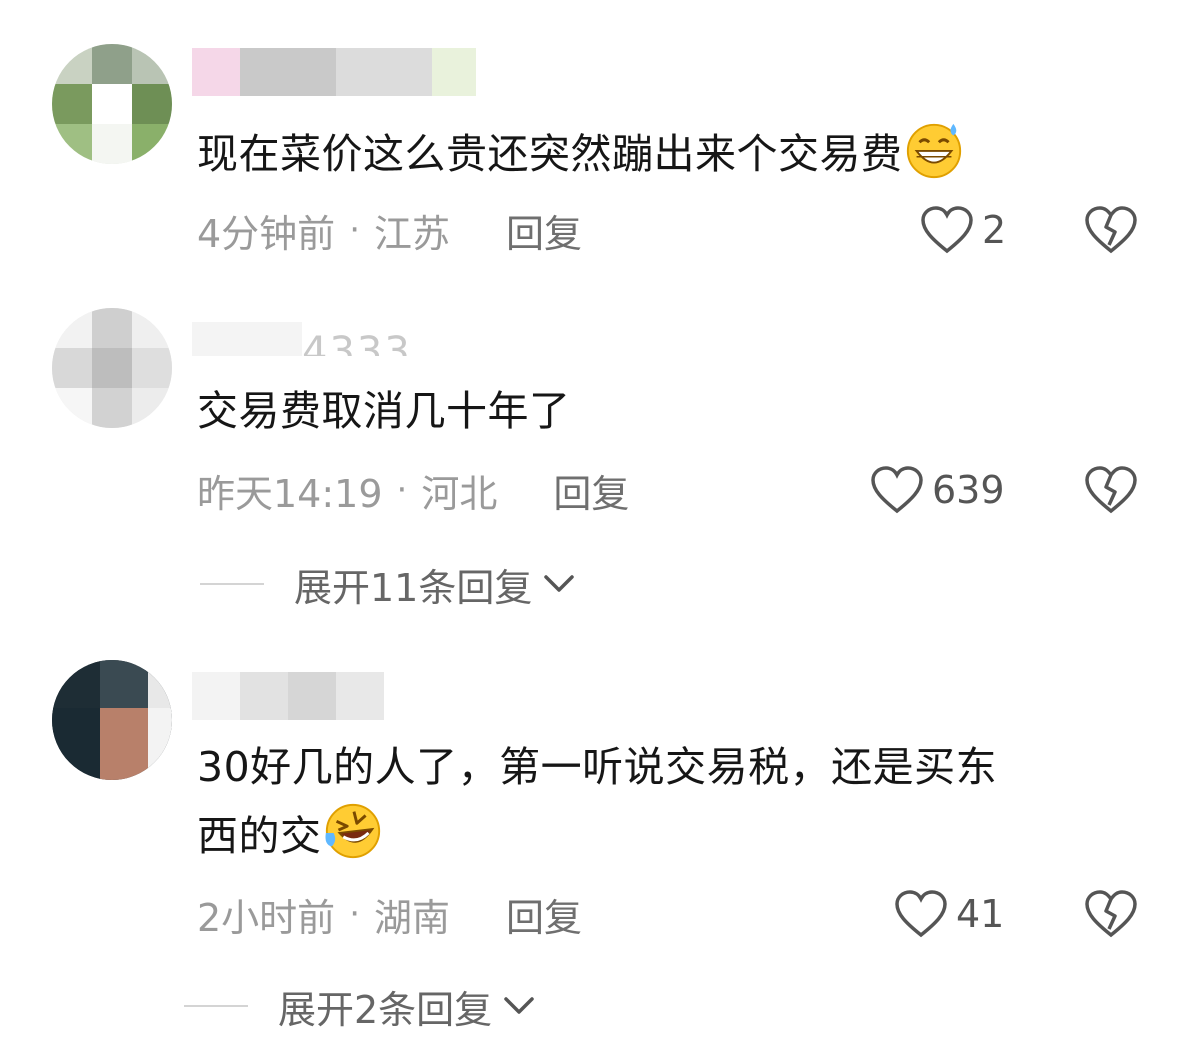  I want to click on like-button: 639, so click(937, 490).